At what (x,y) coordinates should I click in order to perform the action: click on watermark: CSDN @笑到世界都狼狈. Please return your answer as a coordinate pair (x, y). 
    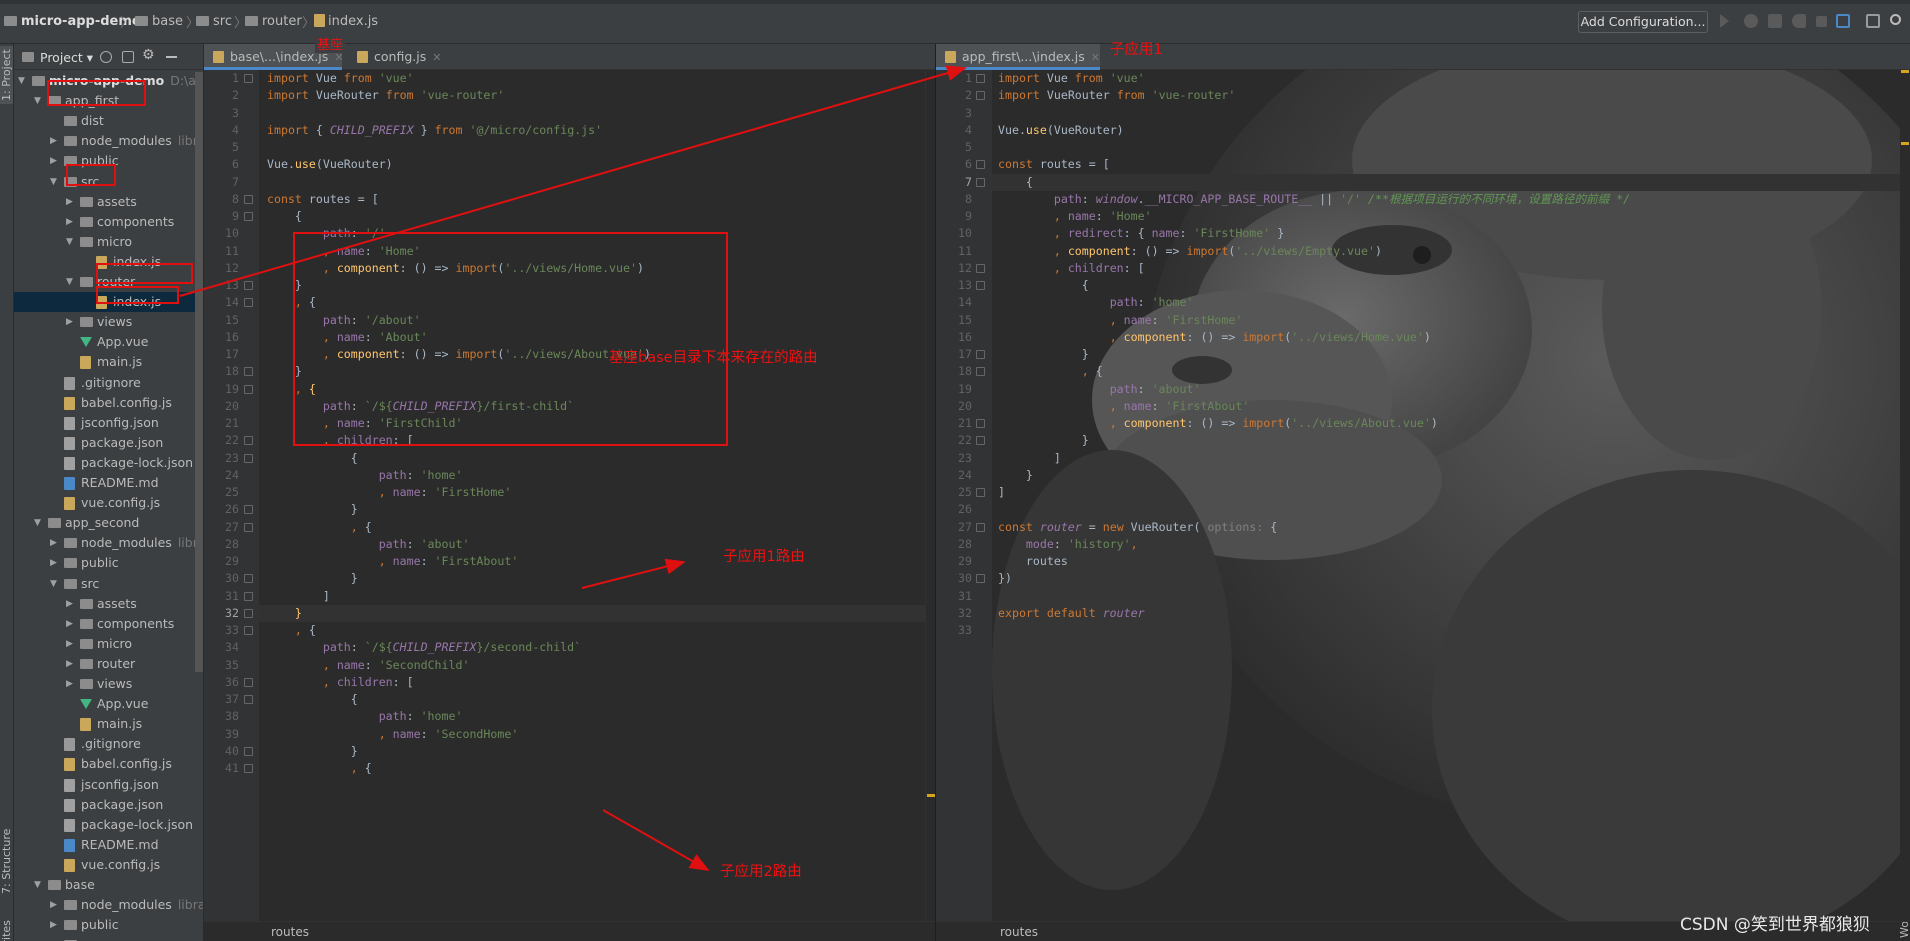
    Looking at the image, I should click on (1775, 925).